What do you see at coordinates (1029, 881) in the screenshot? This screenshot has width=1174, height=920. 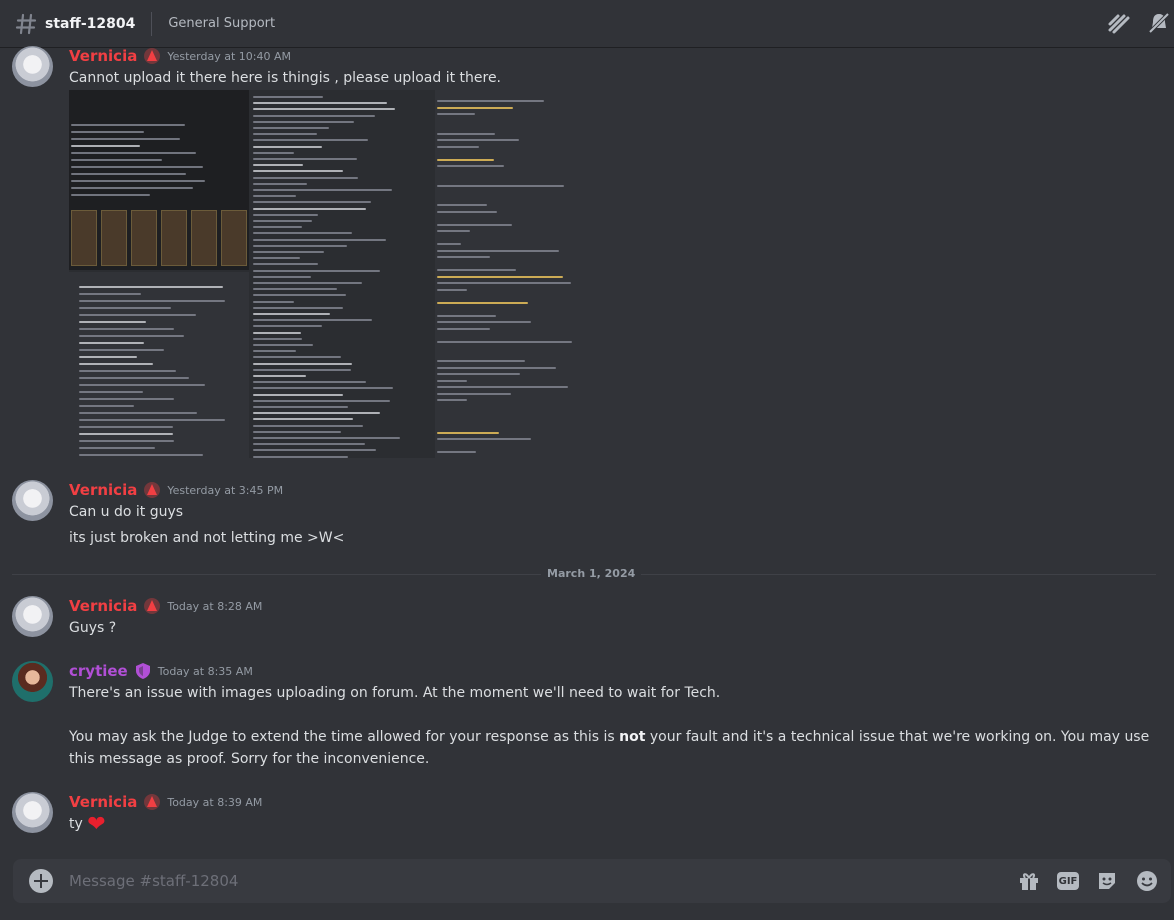 I see `gift-icon` at bounding box center [1029, 881].